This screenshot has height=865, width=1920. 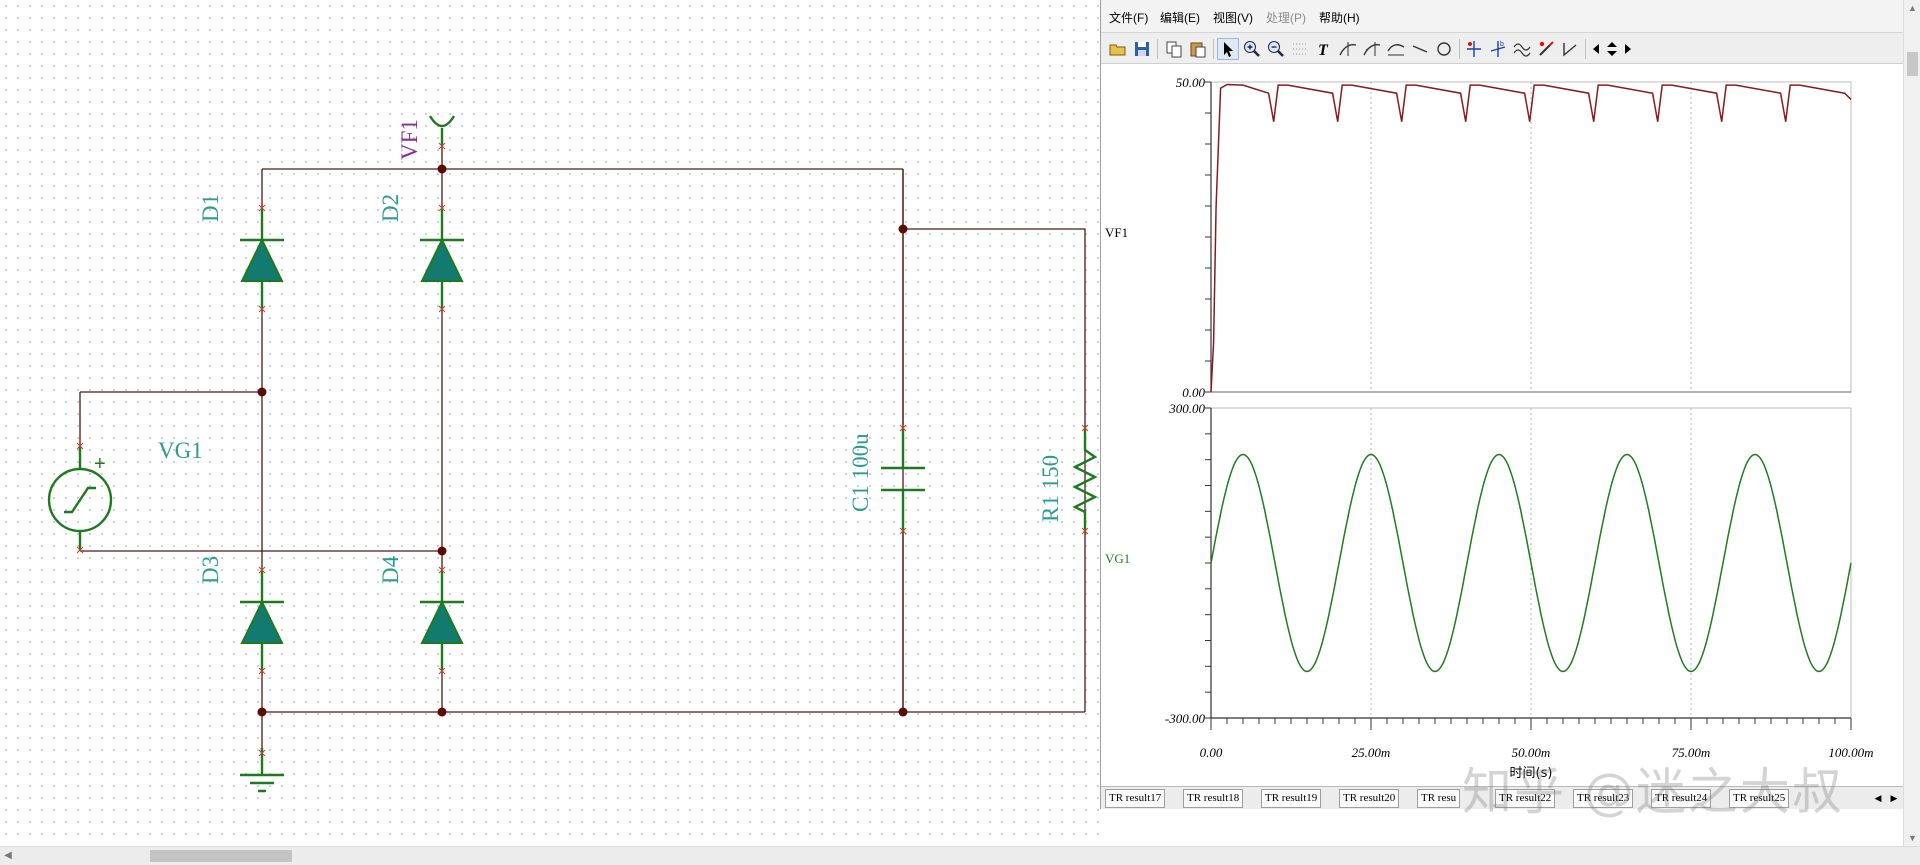 I want to click on tab-result20: TR result20, so click(x=1369, y=798).